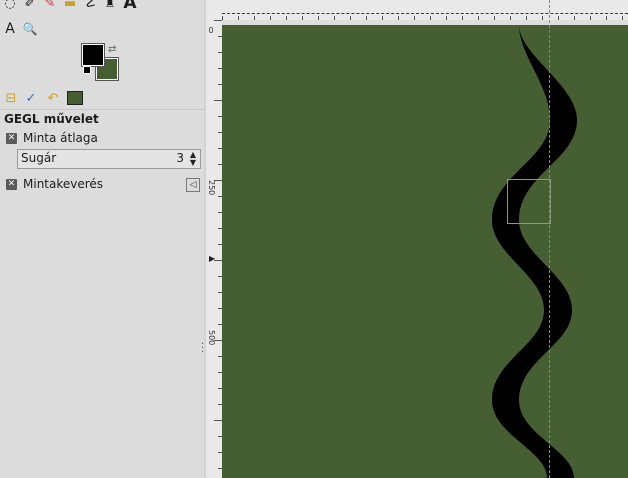  I want to click on tool-row-1: ◌ ✐ ✎ ▬ ☡ ♜ A, so click(70, 6).